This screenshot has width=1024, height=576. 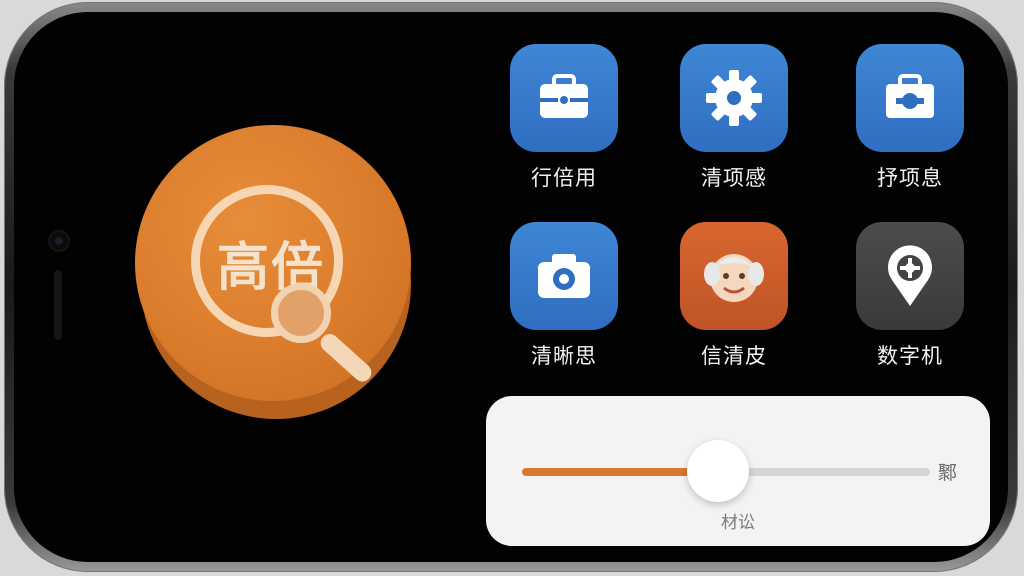 I want to click on slider-thumb, so click(x=717, y=471).